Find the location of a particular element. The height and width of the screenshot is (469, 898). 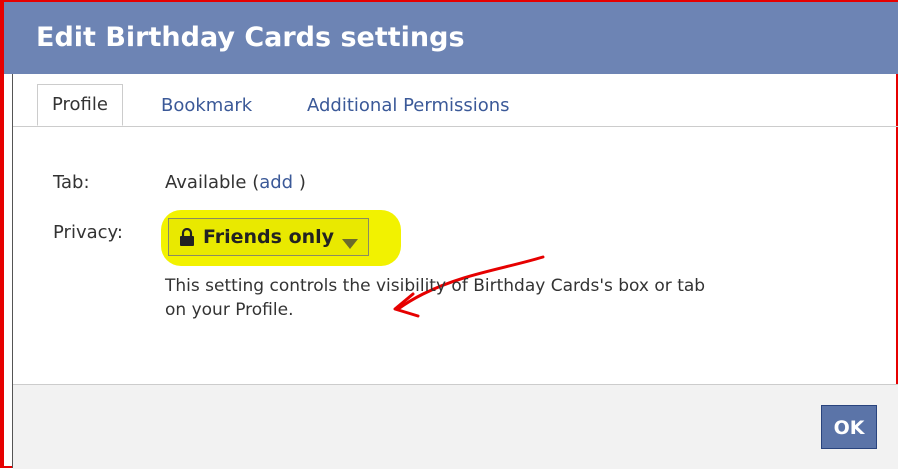

privacy-selected: Friends only is located at coordinates (269, 237).